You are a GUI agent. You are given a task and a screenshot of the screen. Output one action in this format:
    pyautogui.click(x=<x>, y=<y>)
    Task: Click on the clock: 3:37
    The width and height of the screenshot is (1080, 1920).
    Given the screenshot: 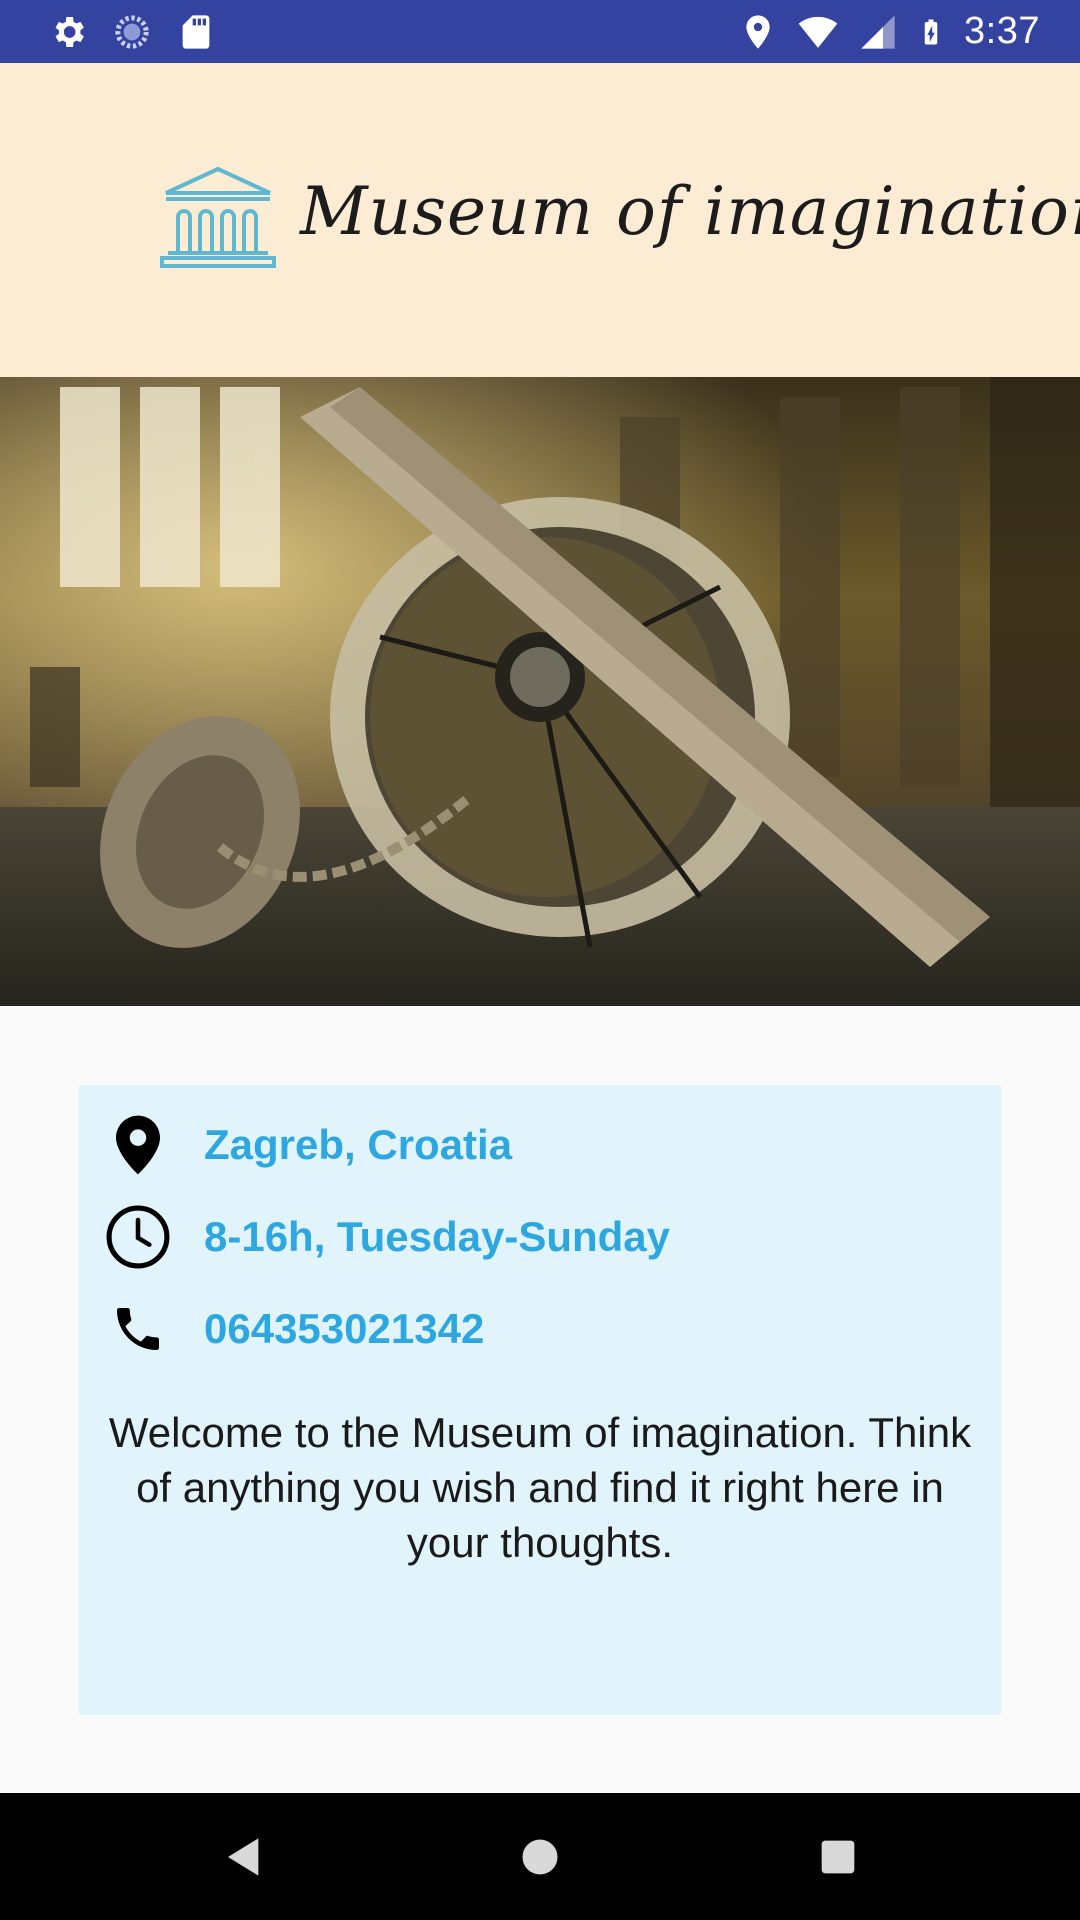 What is the action you would take?
    pyautogui.click(x=1002, y=31)
    